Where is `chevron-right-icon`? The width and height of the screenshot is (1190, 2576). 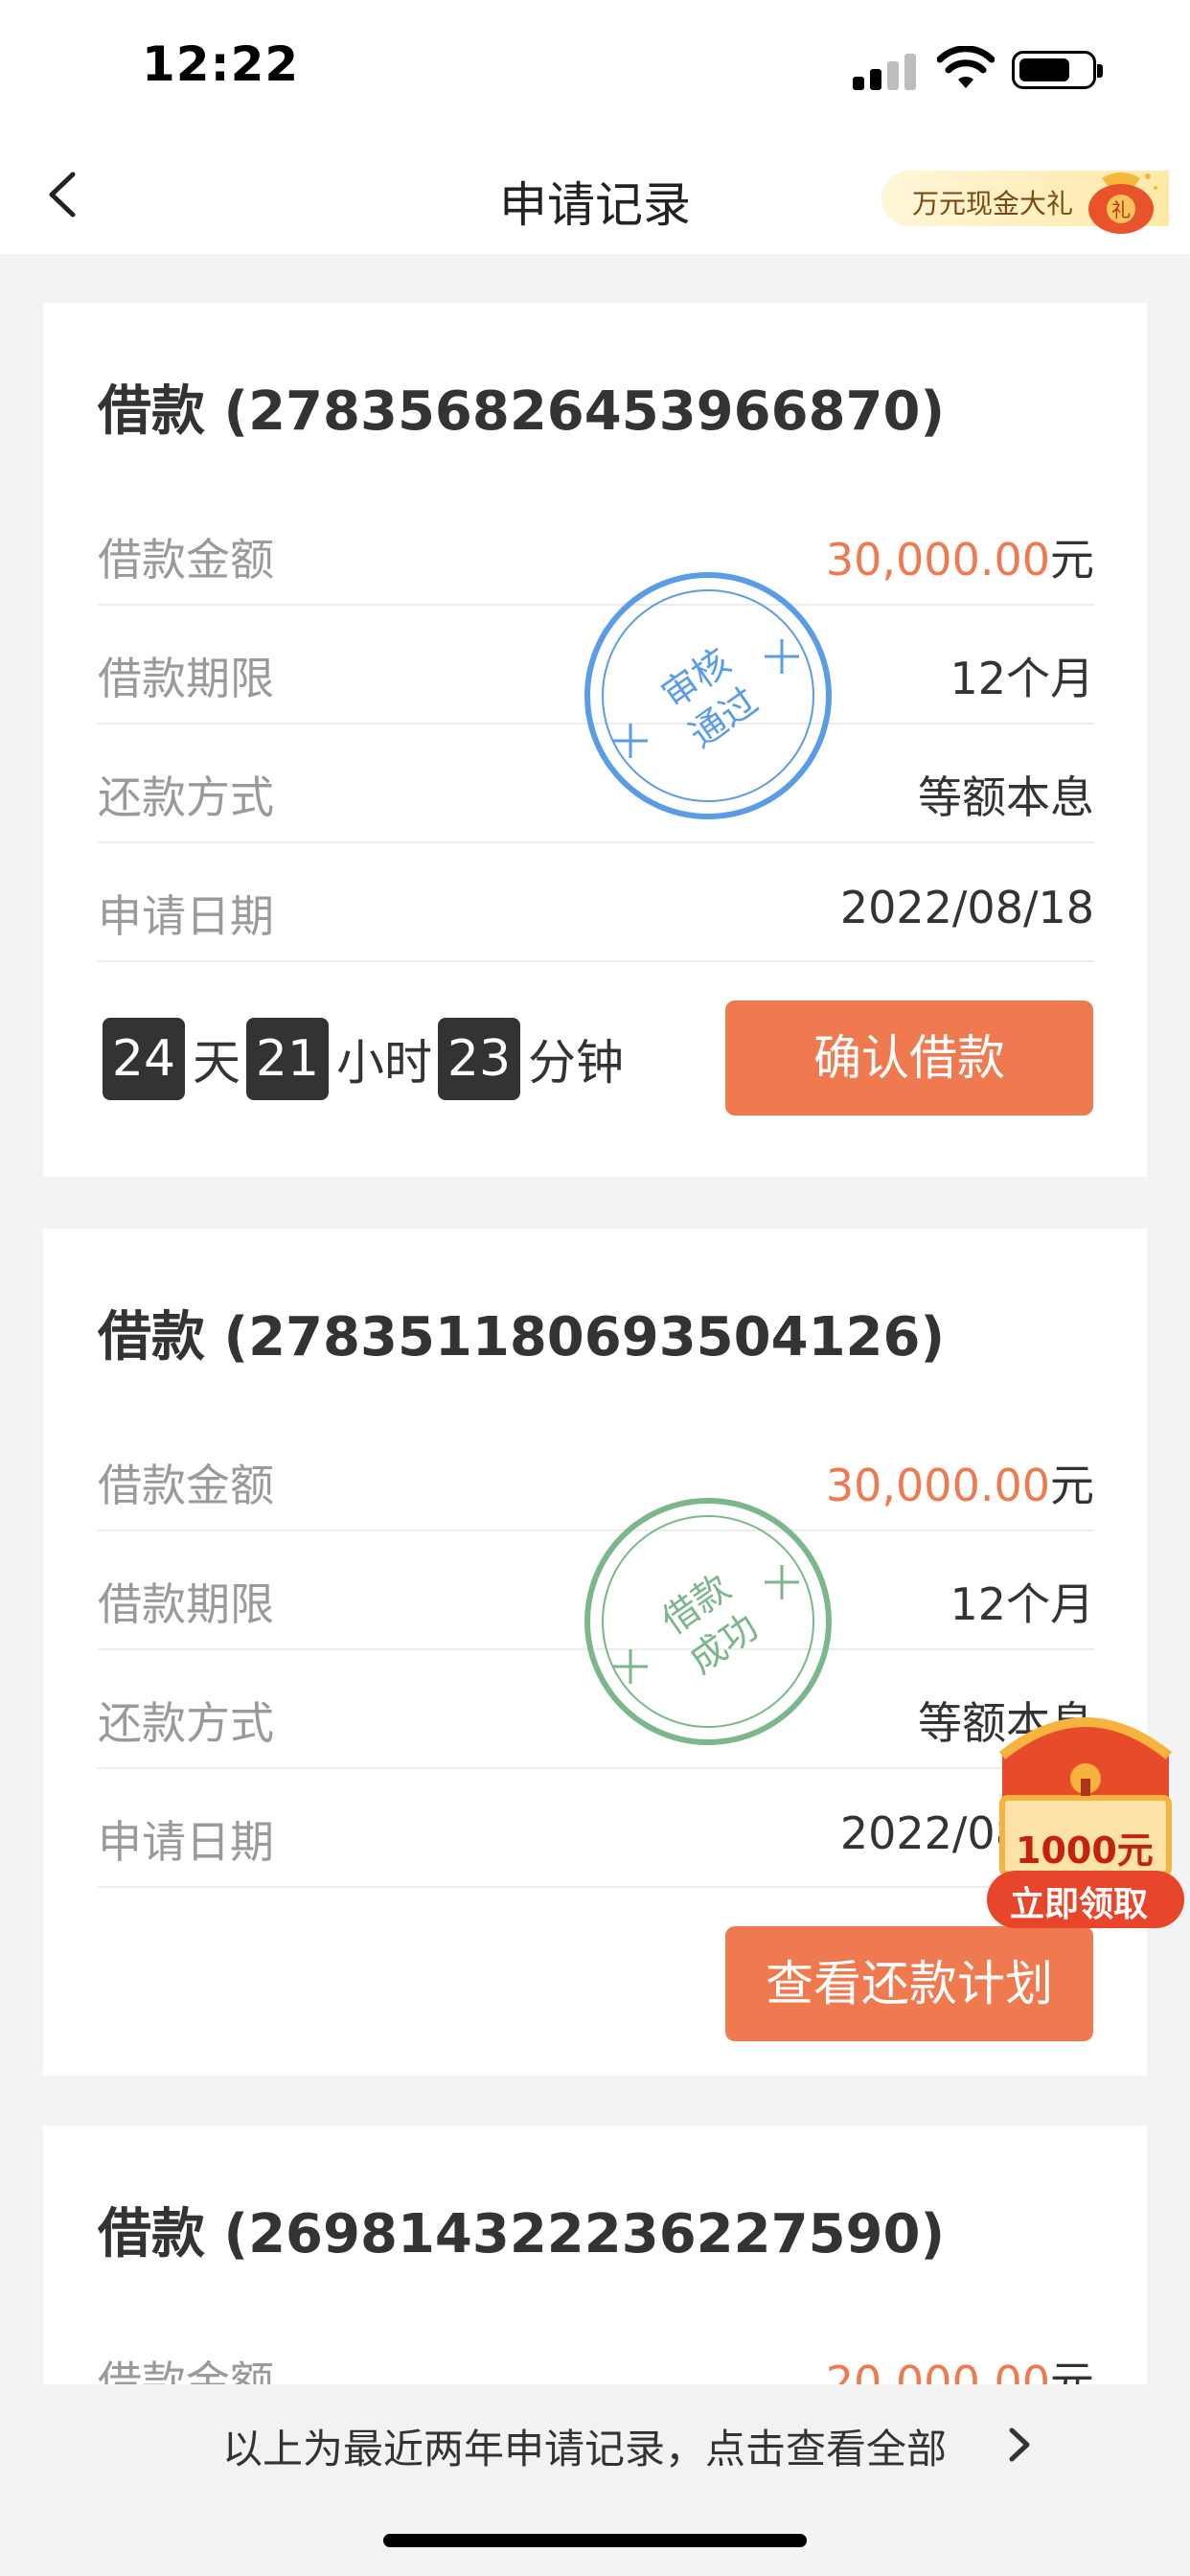 chevron-right-icon is located at coordinates (1019, 2444).